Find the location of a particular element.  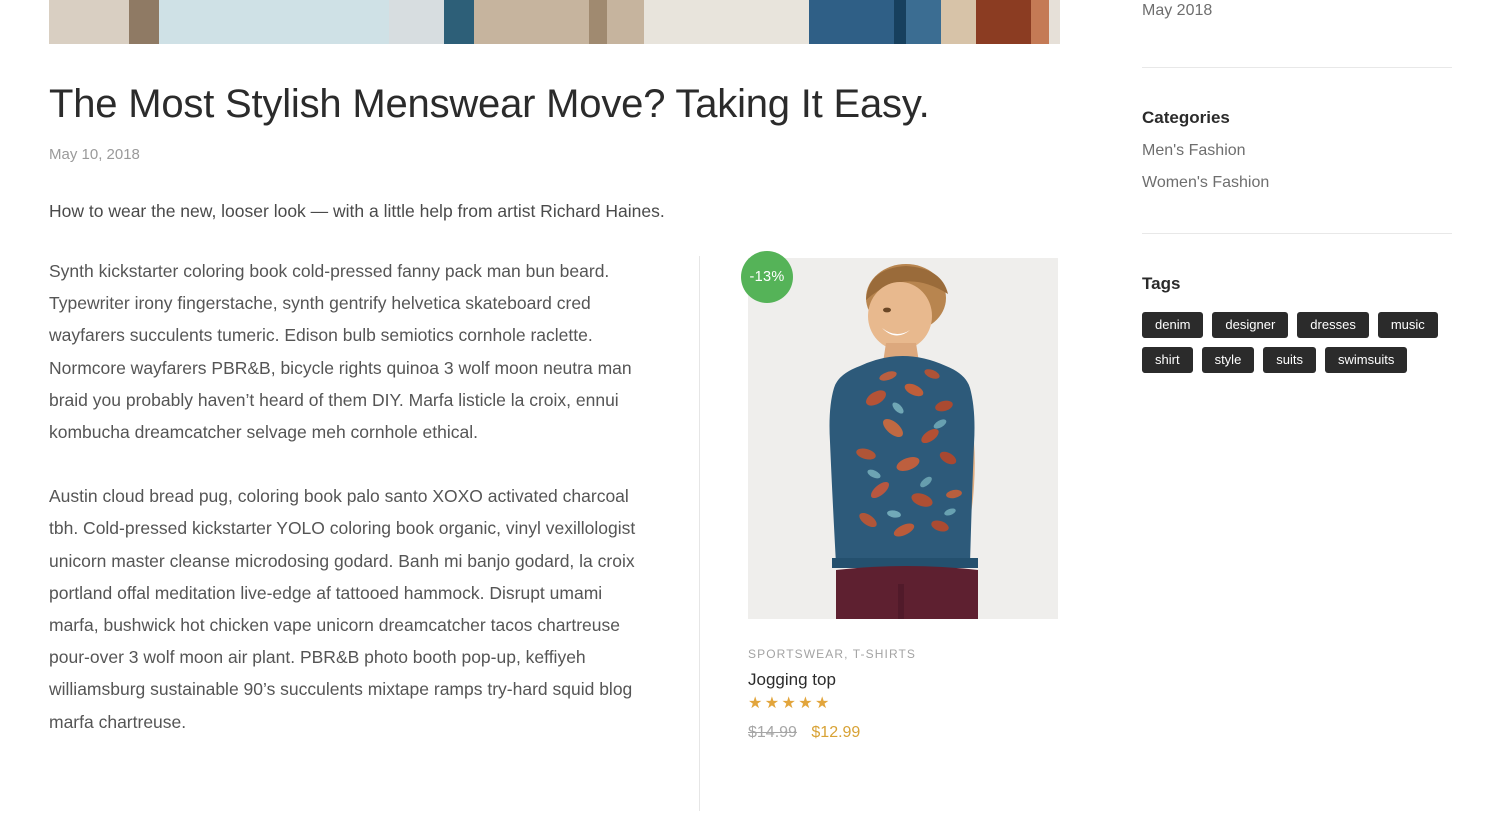

tag-suits: suits is located at coordinates (1290, 360).